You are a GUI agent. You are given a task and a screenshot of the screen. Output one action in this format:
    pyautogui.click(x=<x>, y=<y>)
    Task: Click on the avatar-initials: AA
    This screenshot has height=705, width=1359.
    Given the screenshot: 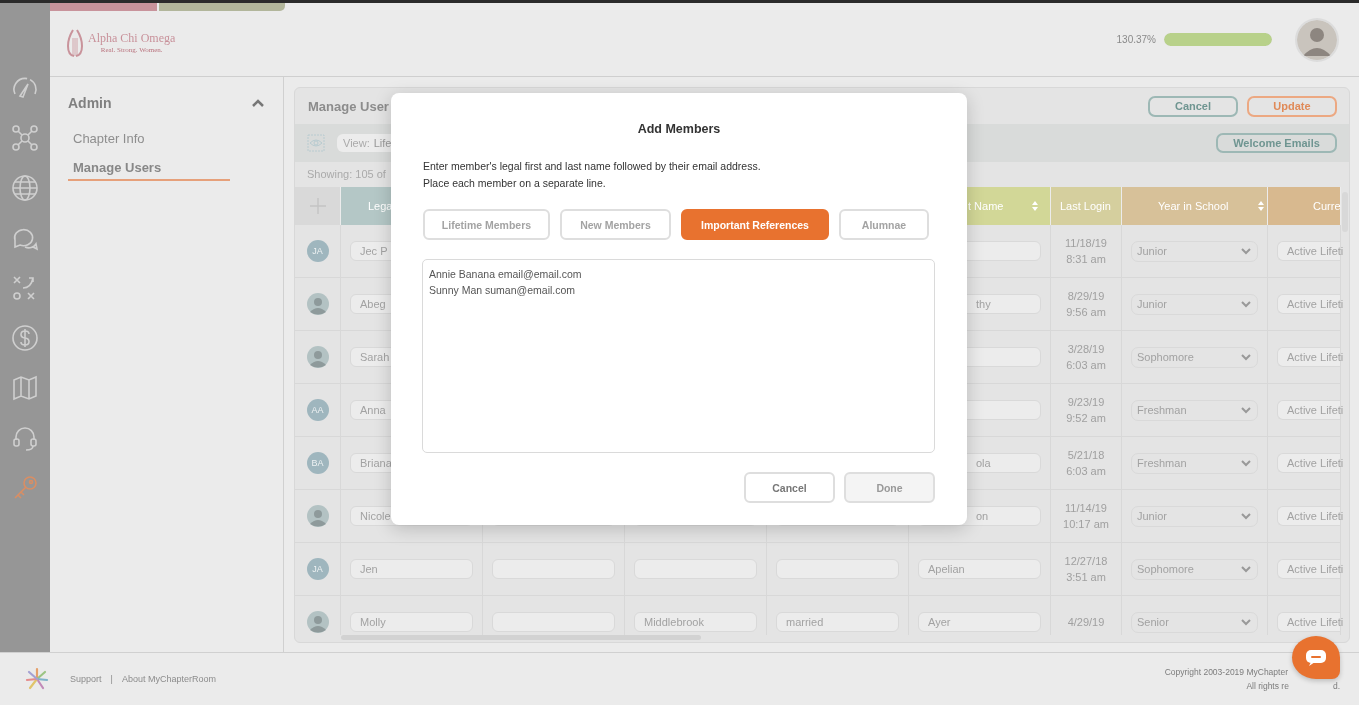 What is the action you would take?
    pyautogui.click(x=317, y=410)
    